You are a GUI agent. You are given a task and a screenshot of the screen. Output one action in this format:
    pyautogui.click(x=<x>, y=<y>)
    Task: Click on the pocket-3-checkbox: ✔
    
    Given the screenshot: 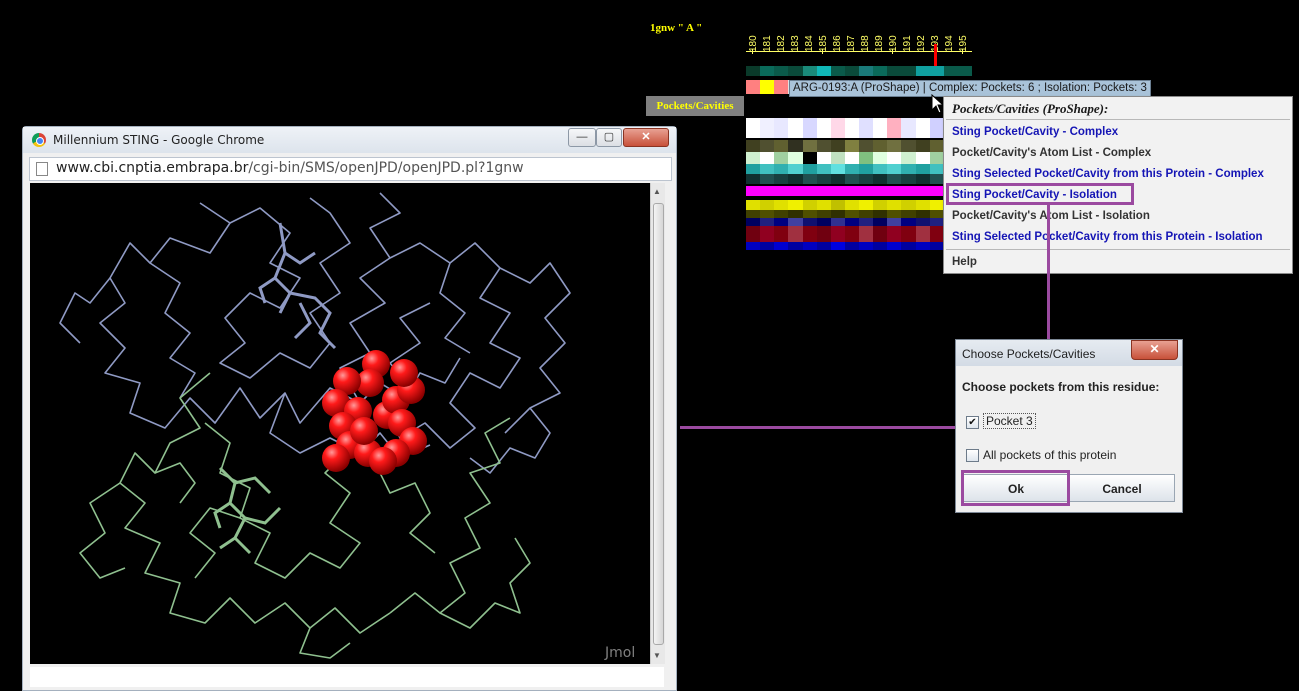 What is the action you would take?
    pyautogui.click(x=972, y=422)
    